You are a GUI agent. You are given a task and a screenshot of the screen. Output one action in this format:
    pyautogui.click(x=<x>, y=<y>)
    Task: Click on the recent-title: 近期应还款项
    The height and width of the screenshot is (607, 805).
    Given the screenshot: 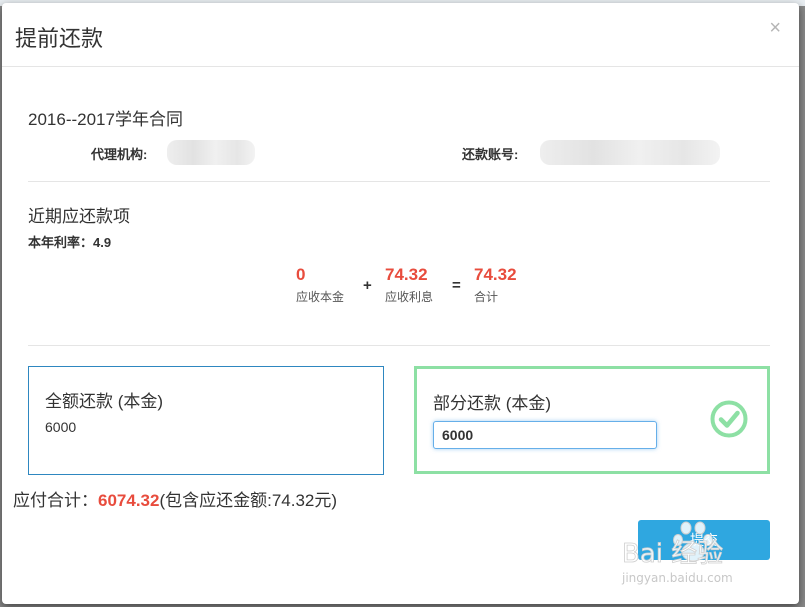 What is the action you would take?
    pyautogui.click(x=79, y=216)
    